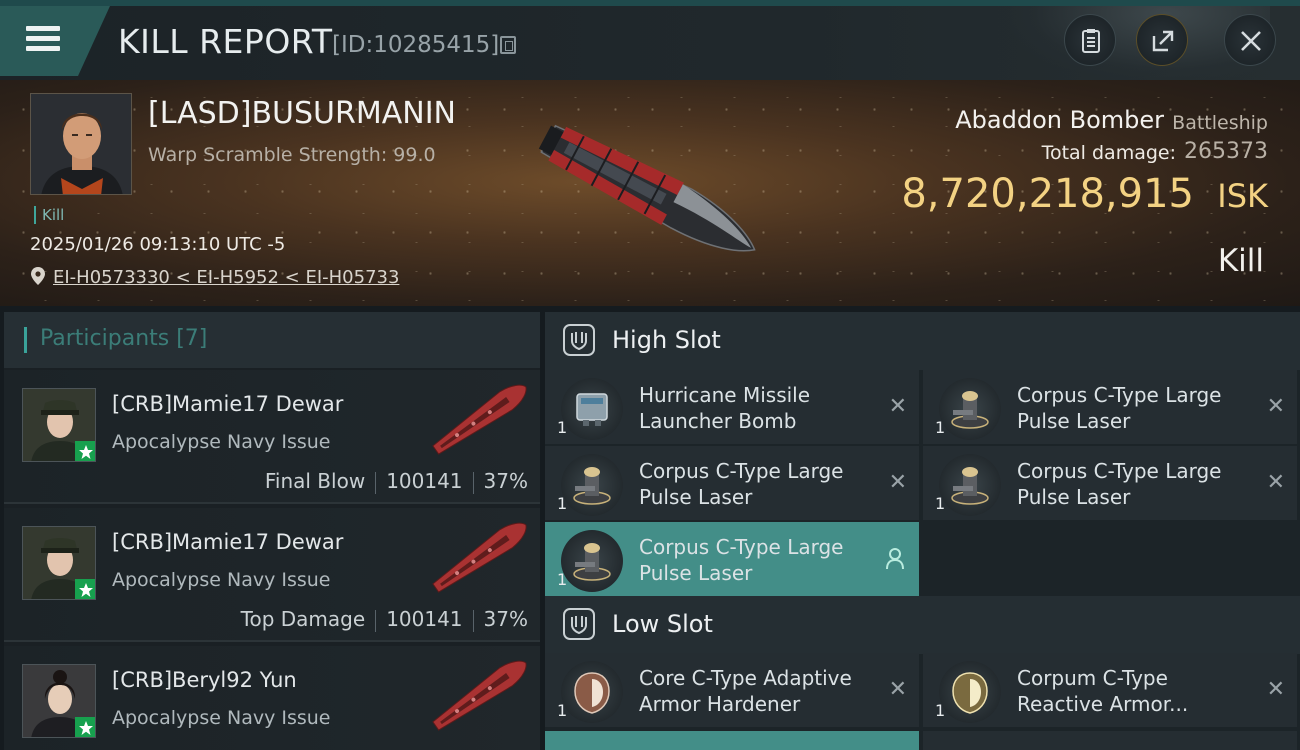  Describe the element at coordinates (650, 43) in the screenshot. I see `header-bar: KILL REPORT [ID:10285415]` at that location.